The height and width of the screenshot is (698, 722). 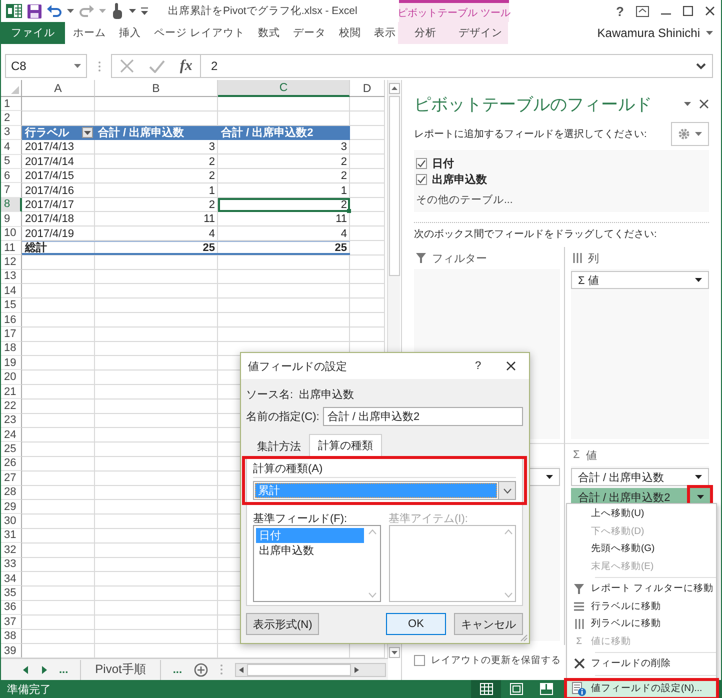 What do you see at coordinates (591, 455) in the screenshot?
I see `area-label: 値` at bounding box center [591, 455].